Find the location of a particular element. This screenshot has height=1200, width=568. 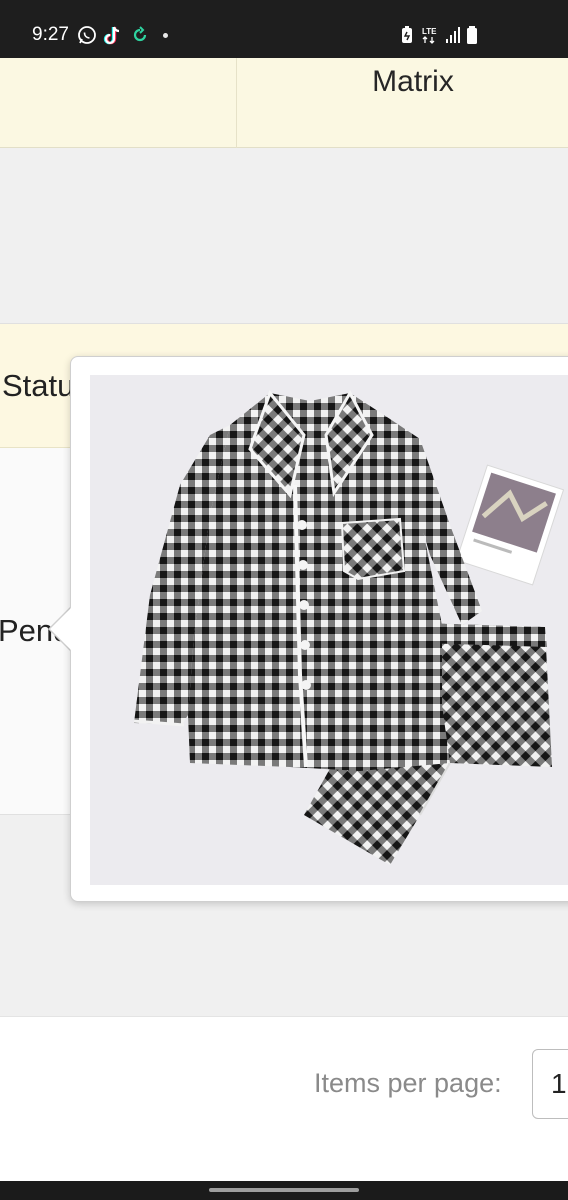

lte-icon: LTE is located at coordinates (429, 35).